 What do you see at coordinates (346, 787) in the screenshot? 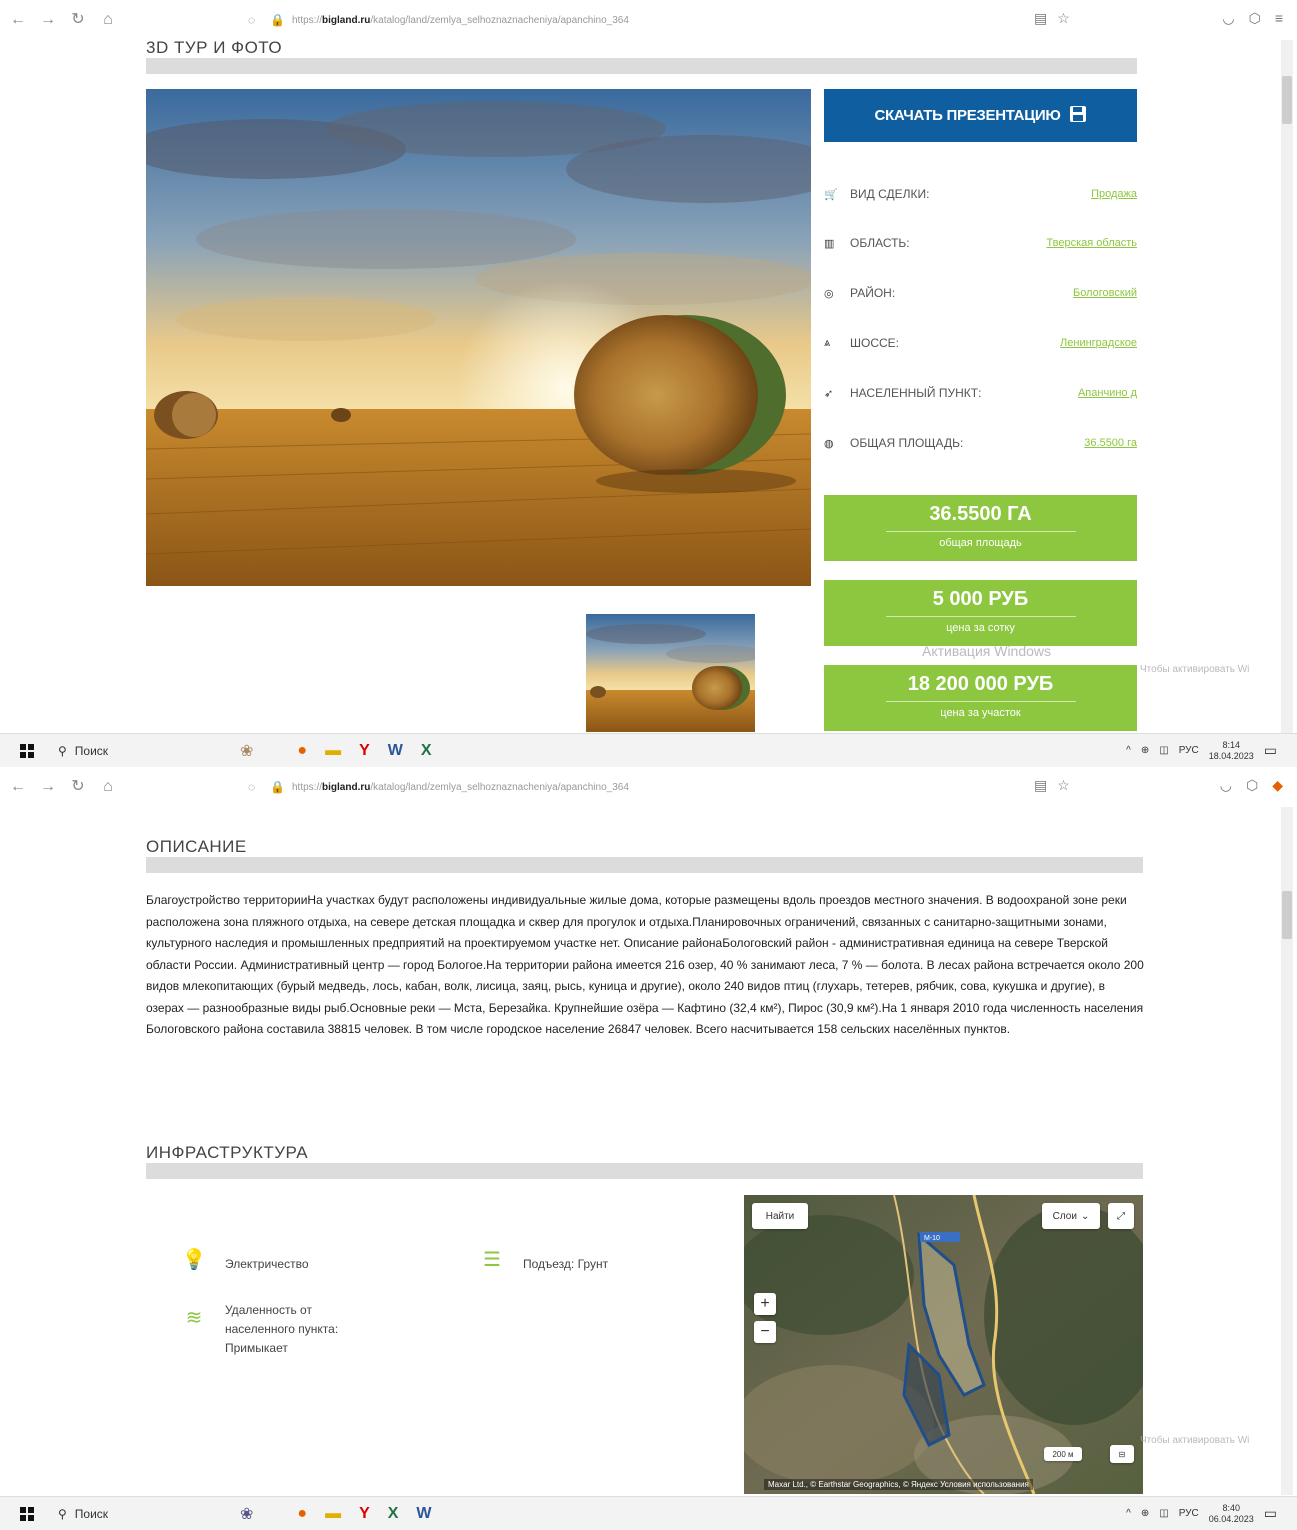
I see `url-domain: bigland.ru` at bounding box center [346, 787].